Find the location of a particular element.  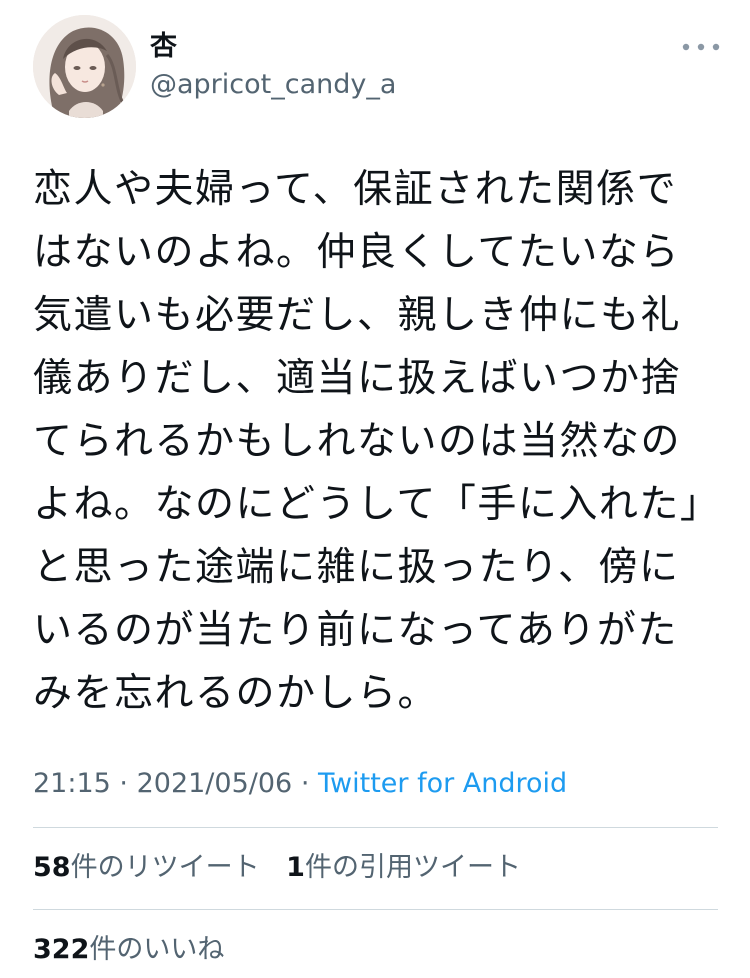

author-display-name: 杏 is located at coordinates (163, 47).